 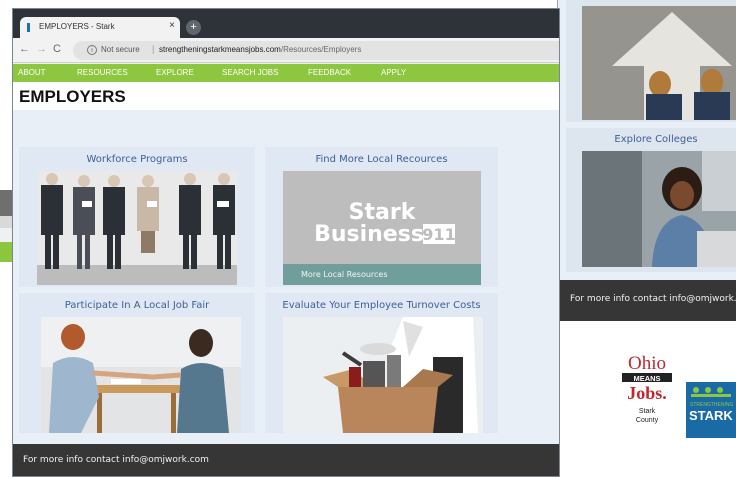 I want to click on url-domain: strengtheningstarkmeansjobs.com, so click(x=220, y=49).